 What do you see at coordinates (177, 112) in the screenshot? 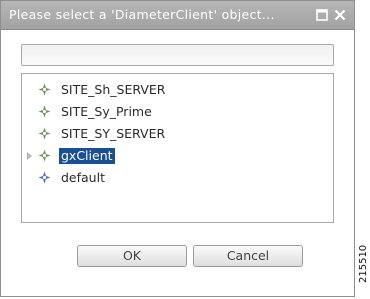
I see `tree-item: SITE_Sy_Prime` at bounding box center [177, 112].